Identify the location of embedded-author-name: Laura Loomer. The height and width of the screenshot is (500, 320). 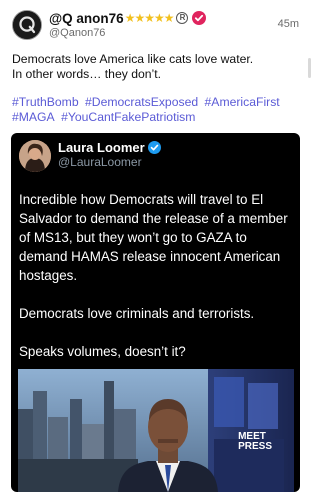
(101, 147).